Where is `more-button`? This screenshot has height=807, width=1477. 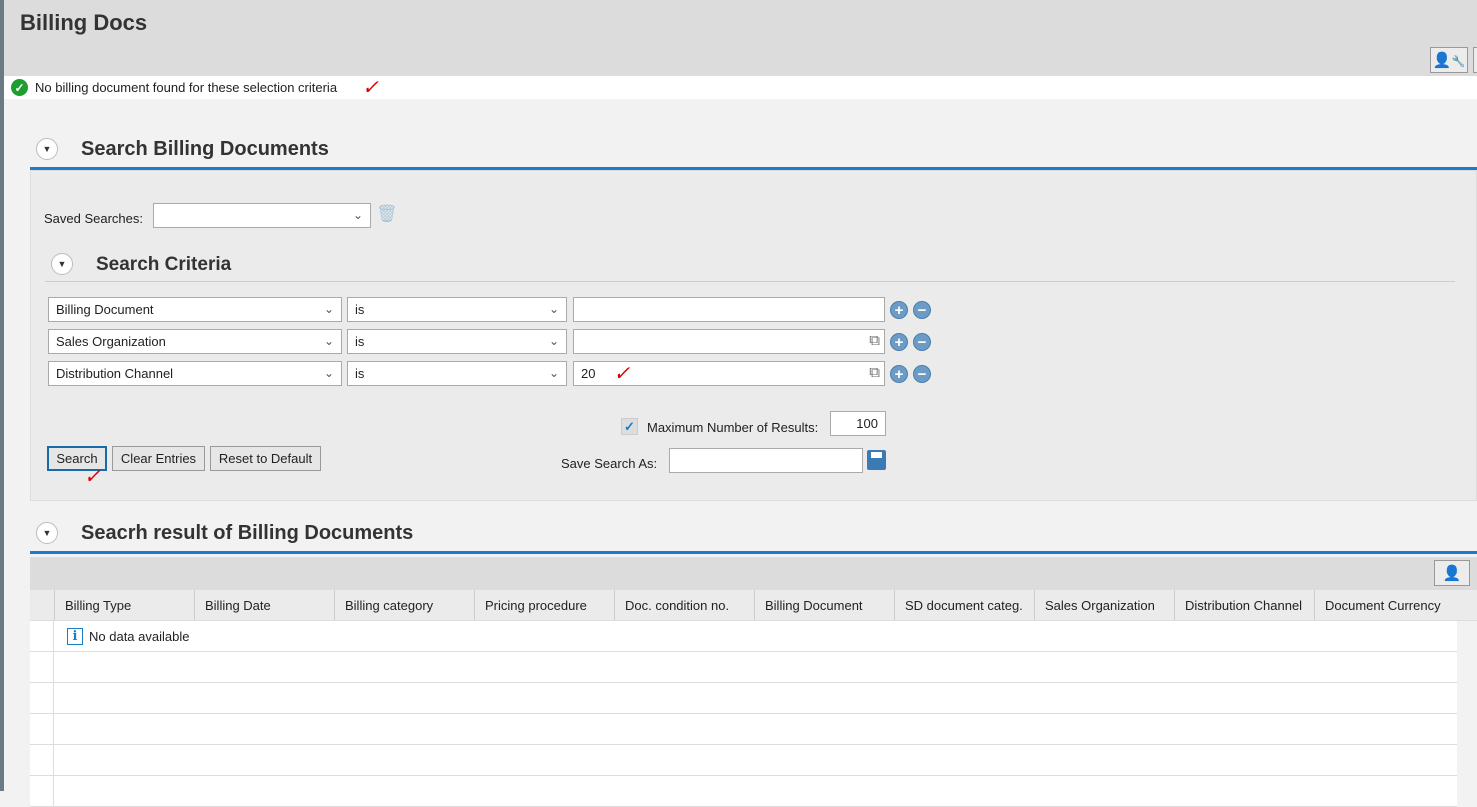 more-button is located at coordinates (1475, 60).